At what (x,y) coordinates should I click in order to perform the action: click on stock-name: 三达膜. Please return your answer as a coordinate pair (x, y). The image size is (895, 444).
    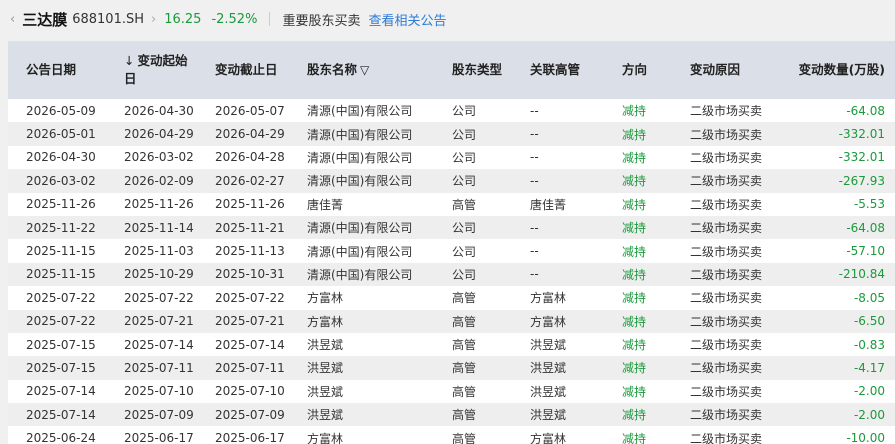
    Looking at the image, I should click on (44, 19).